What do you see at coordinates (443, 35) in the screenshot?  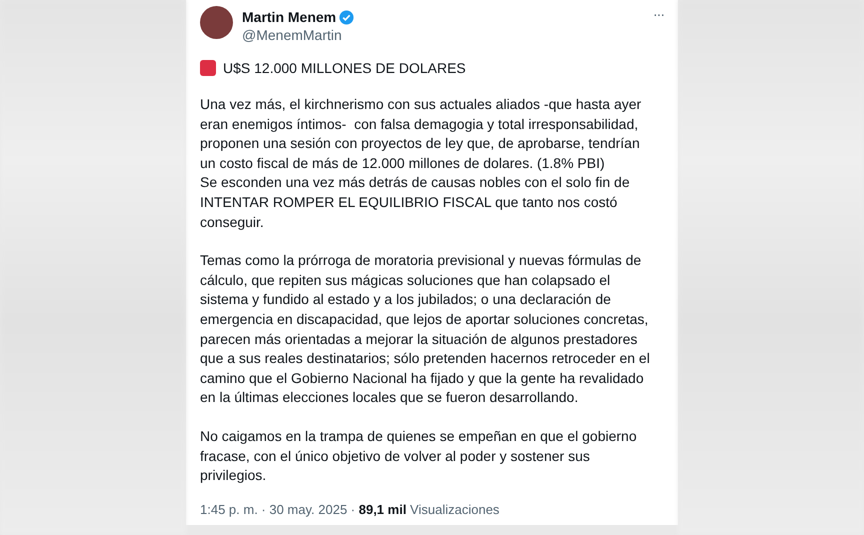 I see `author-handle: @MenemMartin` at bounding box center [443, 35].